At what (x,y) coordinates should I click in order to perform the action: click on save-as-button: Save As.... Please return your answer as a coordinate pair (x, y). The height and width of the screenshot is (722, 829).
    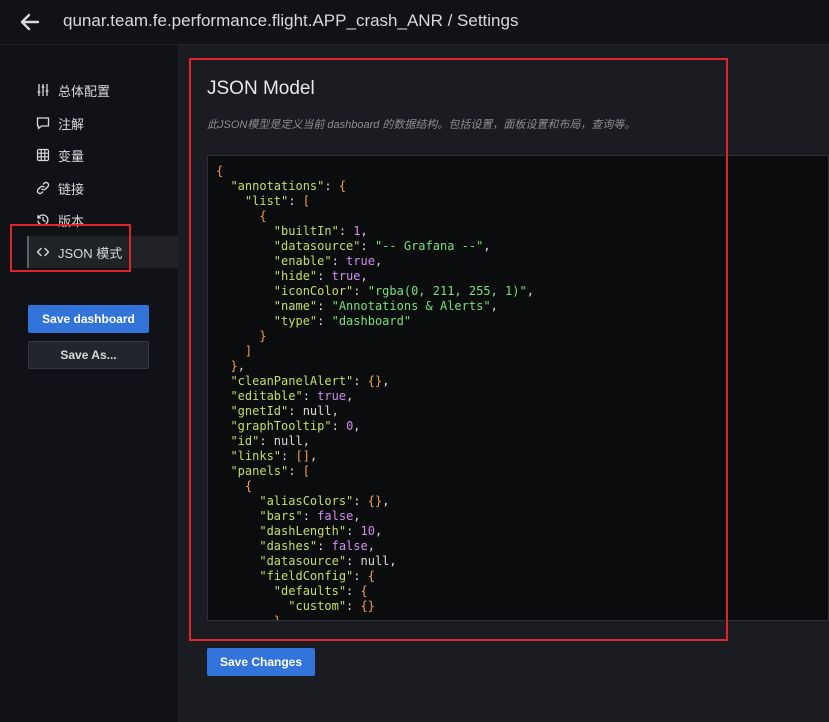
    Looking at the image, I should click on (88, 355).